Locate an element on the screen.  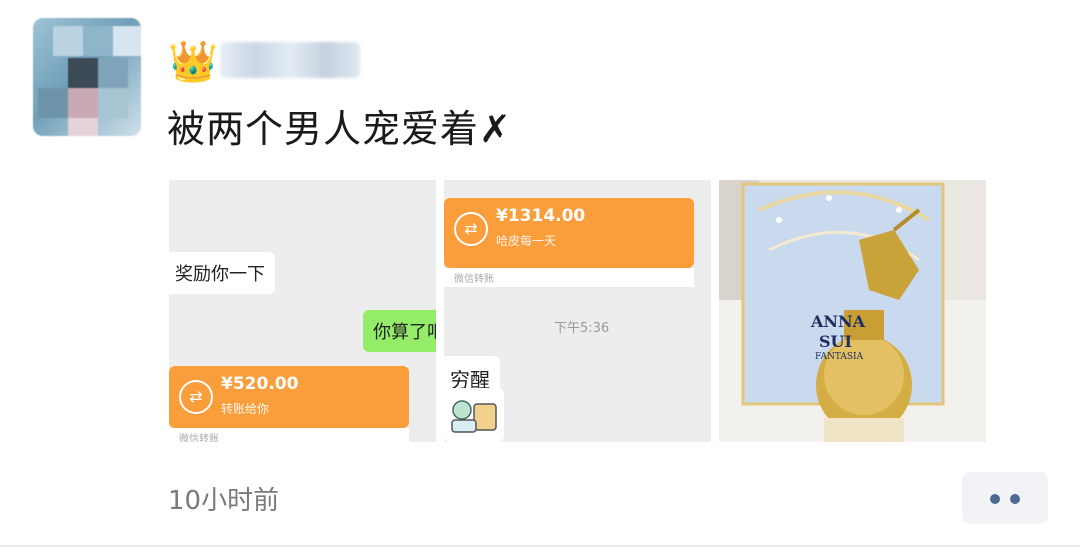
avatar is located at coordinates (87, 77).